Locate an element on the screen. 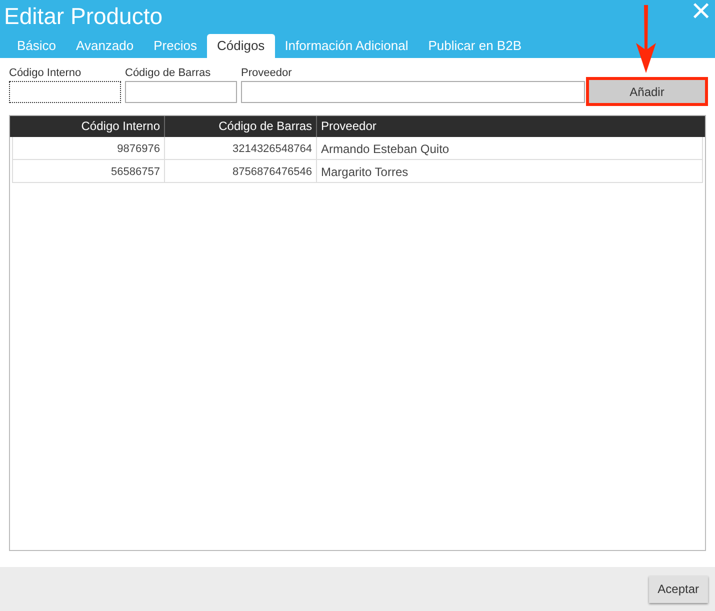 This screenshot has width=715, height=611. tab: Códigos is located at coordinates (240, 46).